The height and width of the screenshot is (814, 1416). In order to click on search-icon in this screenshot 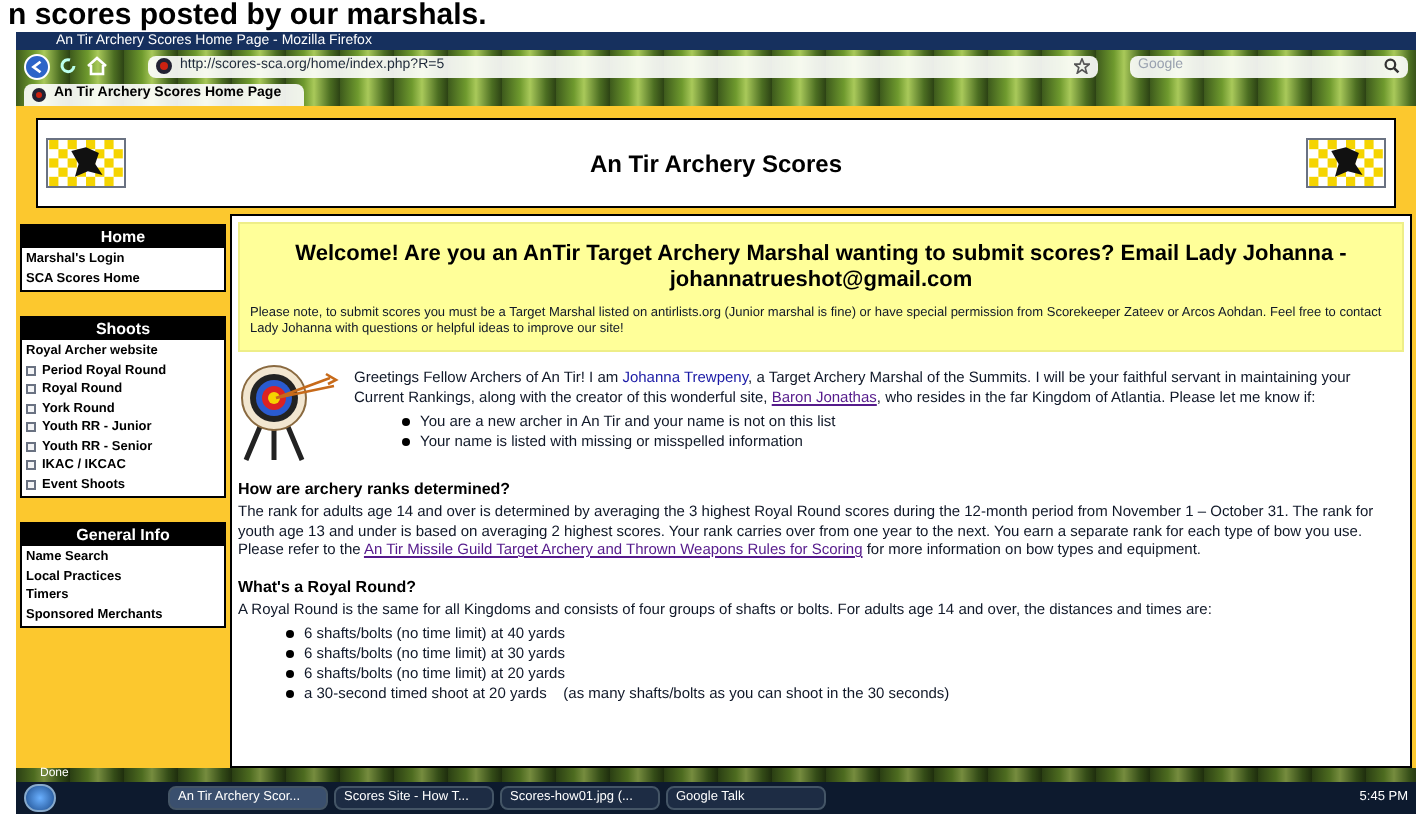, I will do `click(1392, 66)`.